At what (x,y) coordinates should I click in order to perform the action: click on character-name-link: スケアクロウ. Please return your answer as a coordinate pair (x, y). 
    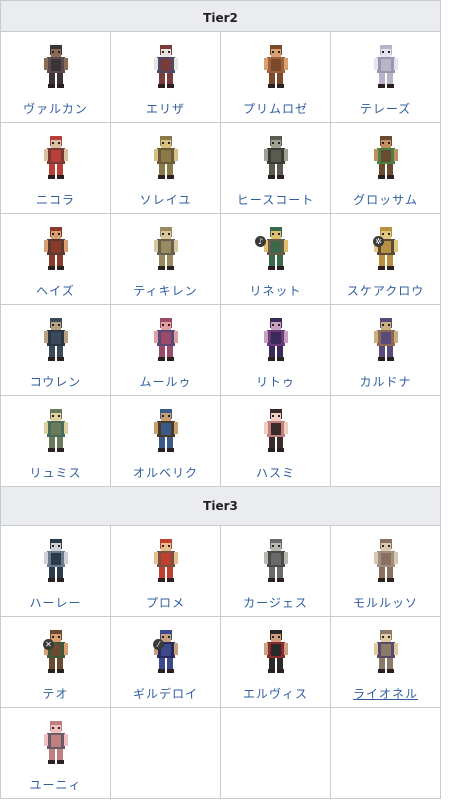
    Looking at the image, I should click on (385, 290).